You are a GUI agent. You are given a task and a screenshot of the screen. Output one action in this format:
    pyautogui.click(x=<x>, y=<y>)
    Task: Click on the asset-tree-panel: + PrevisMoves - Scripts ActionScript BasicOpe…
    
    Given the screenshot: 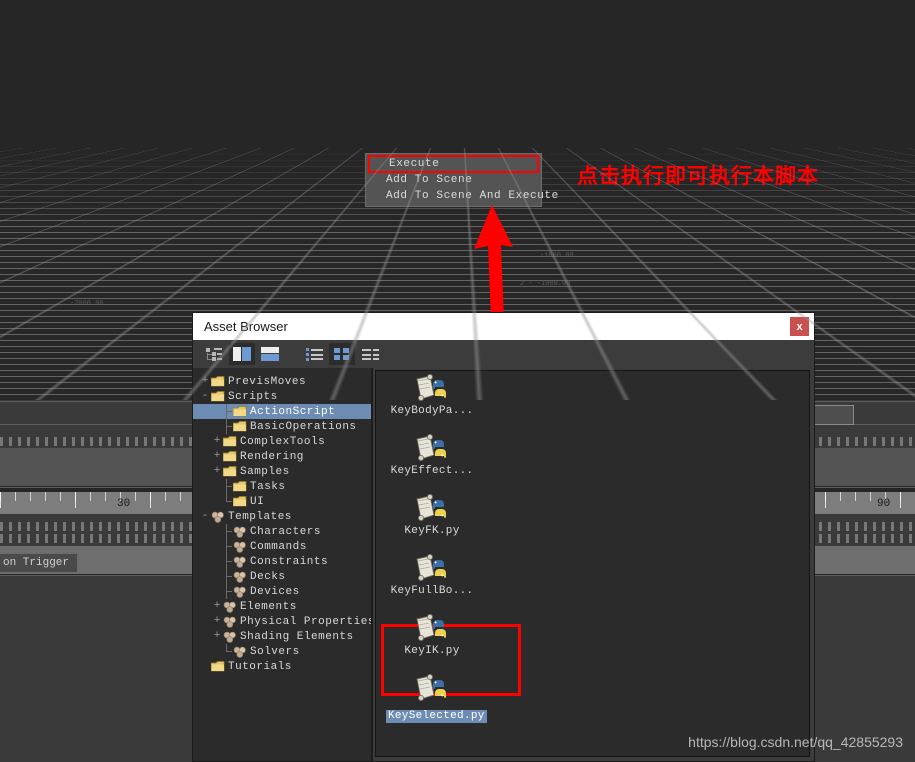 What is the action you would take?
    pyautogui.click(x=283, y=564)
    